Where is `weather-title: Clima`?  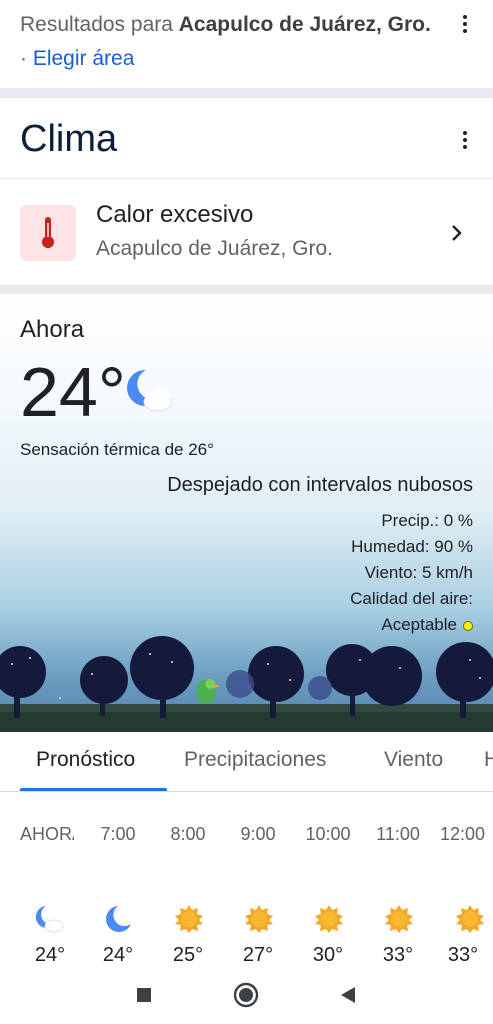
weather-title: Clima is located at coordinates (69, 139).